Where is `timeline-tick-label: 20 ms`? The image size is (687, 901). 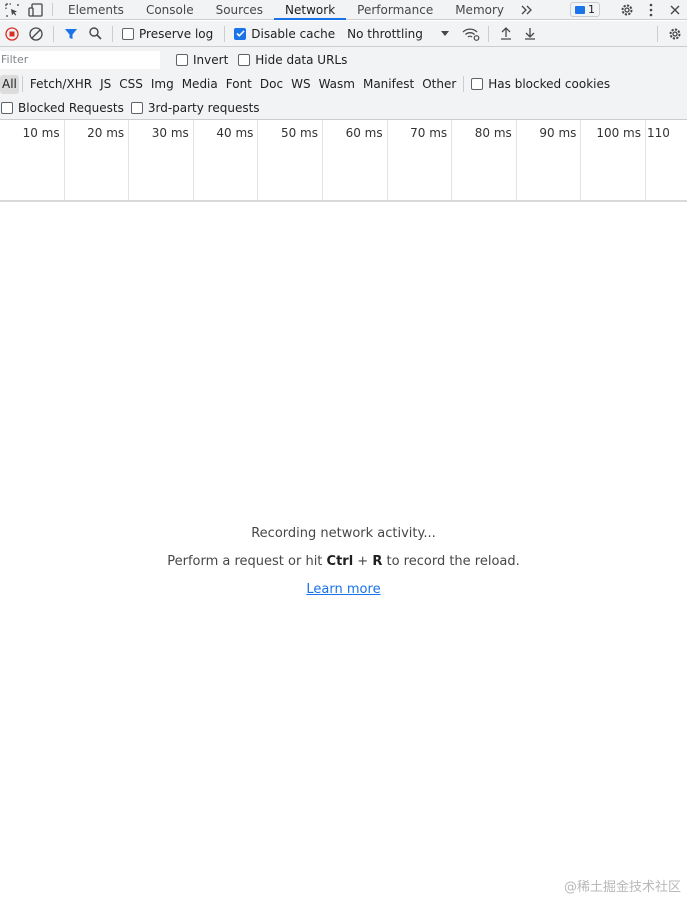
timeline-tick-label: 20 ms is located at coordinates (97, 160).